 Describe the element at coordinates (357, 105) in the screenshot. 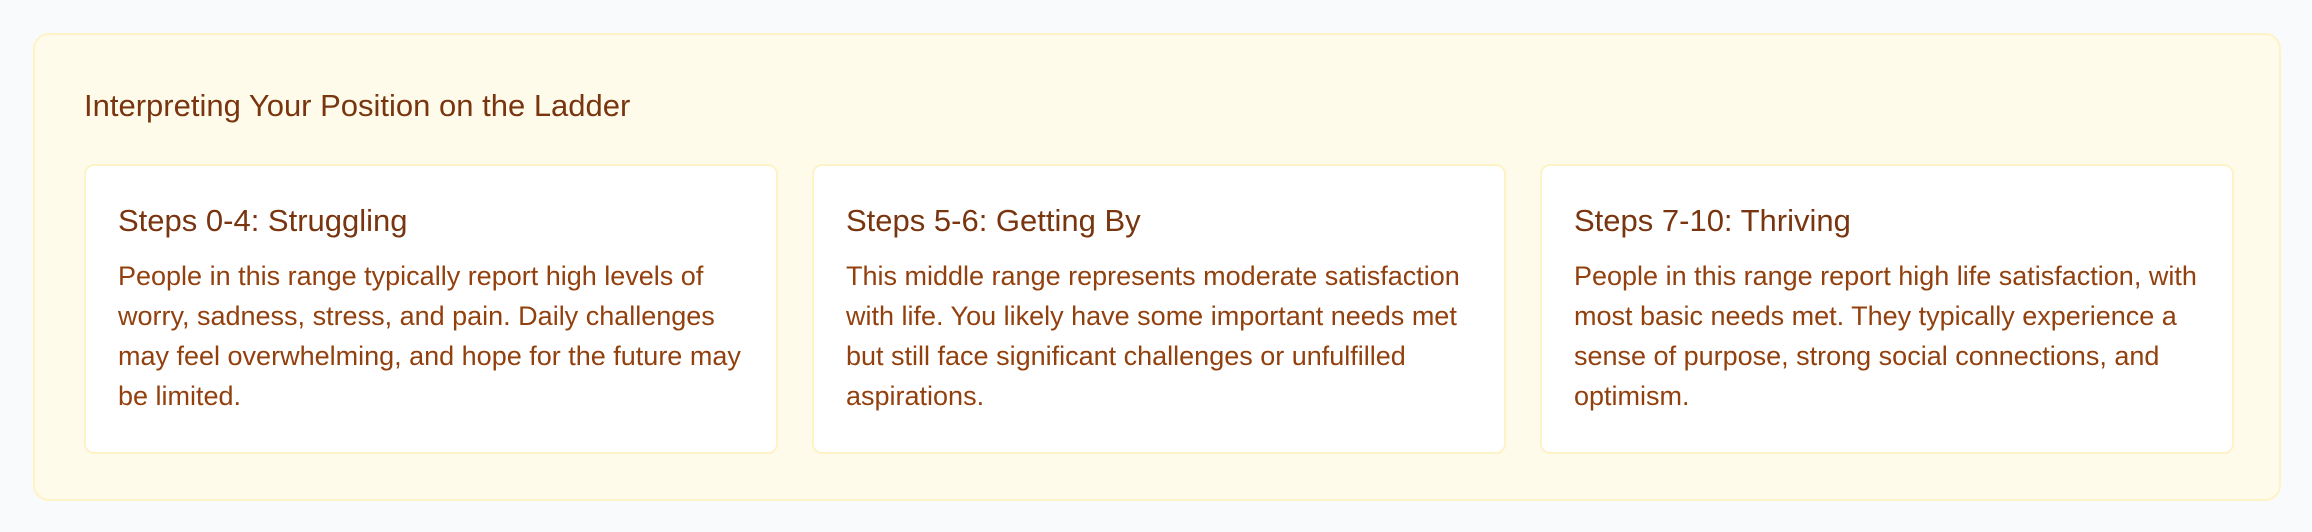

I see `section-title: Interpreting Your Position on the Ladder` at that location.